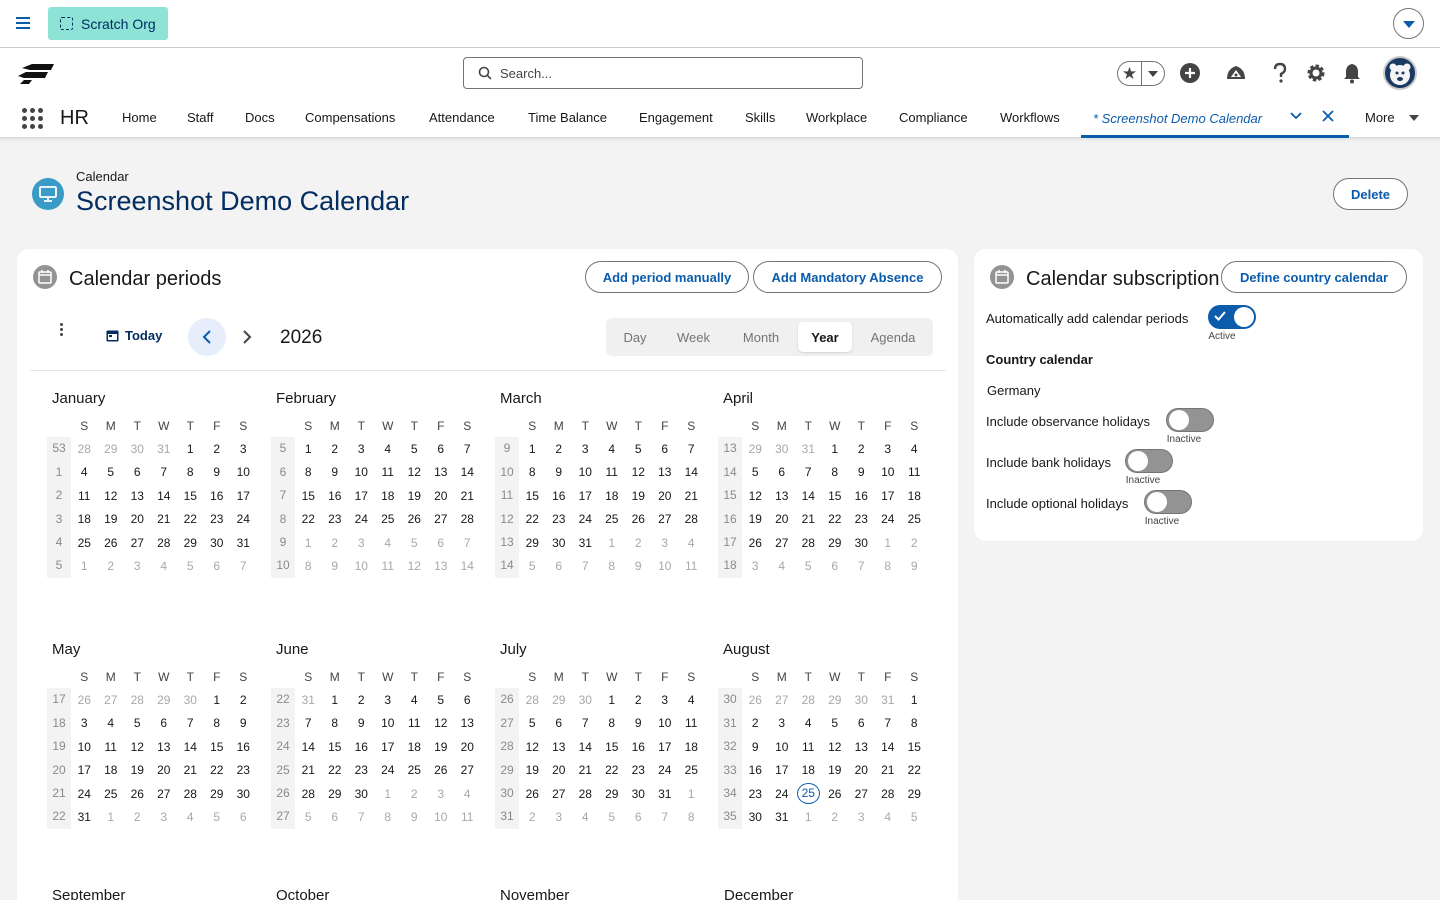 This screenshot has width=1440, height=900. I want to click on day-cell: 19, so click(835, 770).